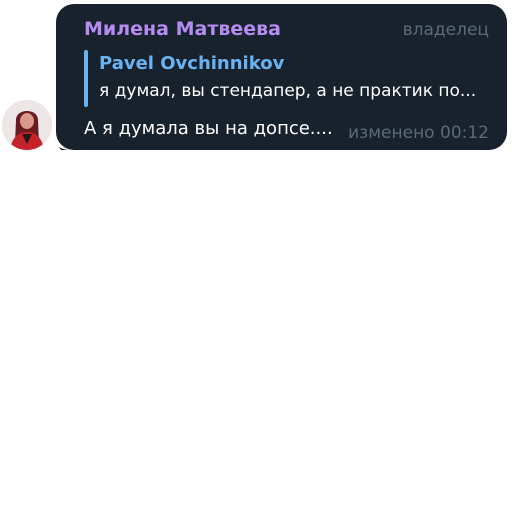  I want to click on reply-accent-bar, so click(86, 78).